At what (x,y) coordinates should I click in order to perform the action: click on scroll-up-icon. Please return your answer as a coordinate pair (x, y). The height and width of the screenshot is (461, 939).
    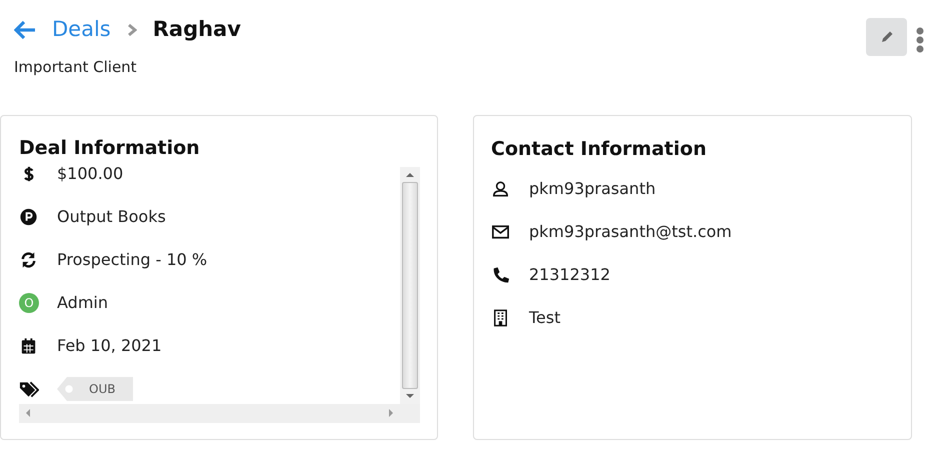
    Looking at the image, I should click on (410, 175).